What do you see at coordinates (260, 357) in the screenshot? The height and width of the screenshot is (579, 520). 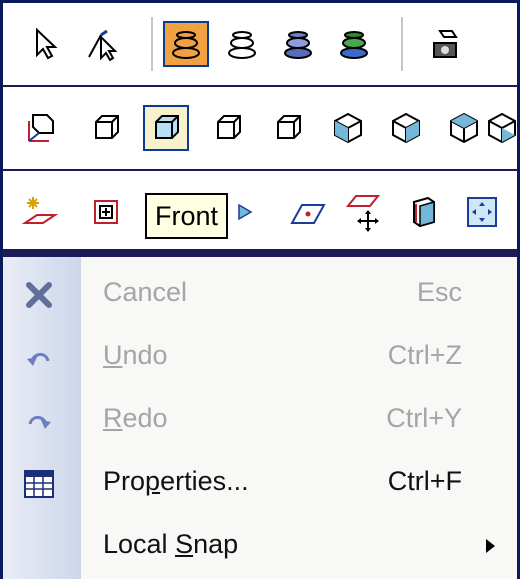 I see `menu-item-undo: Undo Ctrl+Z` at bounding box center [260, 357].